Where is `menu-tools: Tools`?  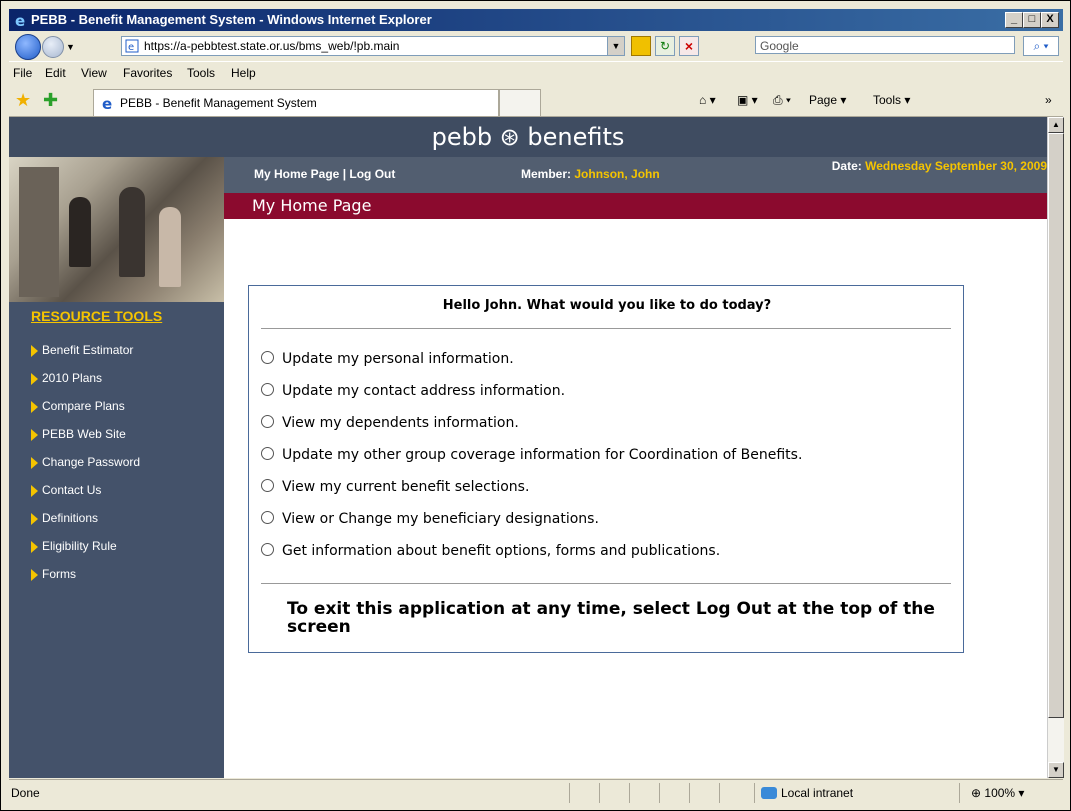 menu-tools: Tools is located at coordinates (201, 73).